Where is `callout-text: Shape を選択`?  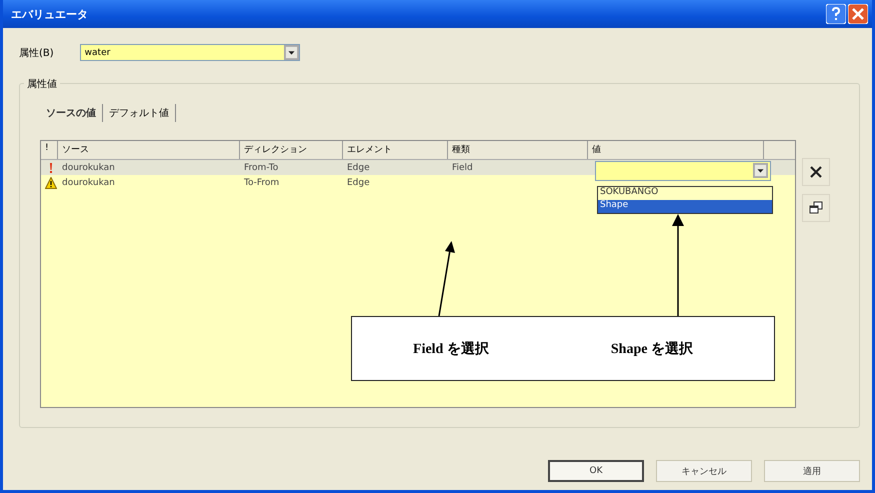
callout-text: Shape を選択 is located at coordinates (651, 349).